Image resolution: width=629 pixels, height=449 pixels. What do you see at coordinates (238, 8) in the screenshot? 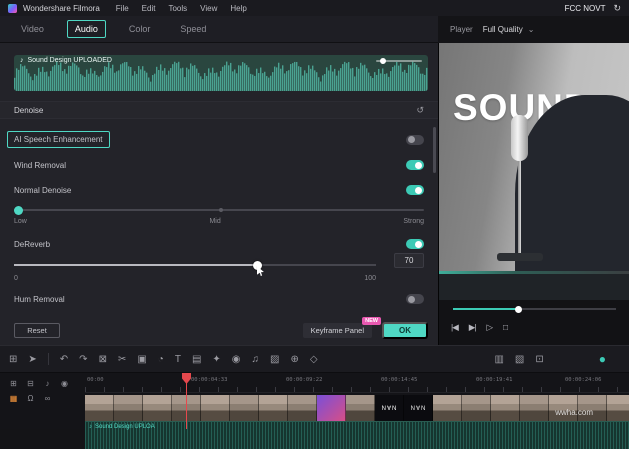
I see `menu-help: Help` at bounding box center [238, 8].